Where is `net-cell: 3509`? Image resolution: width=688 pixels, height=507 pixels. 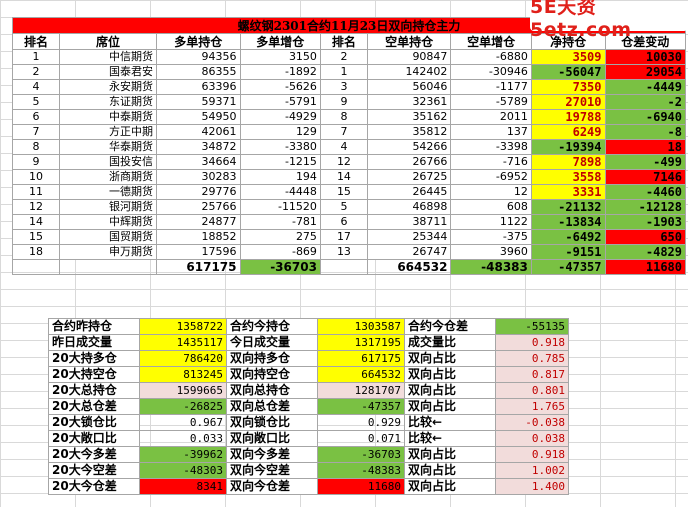 net-cell: 3509 is located at coordinates (568, 57).